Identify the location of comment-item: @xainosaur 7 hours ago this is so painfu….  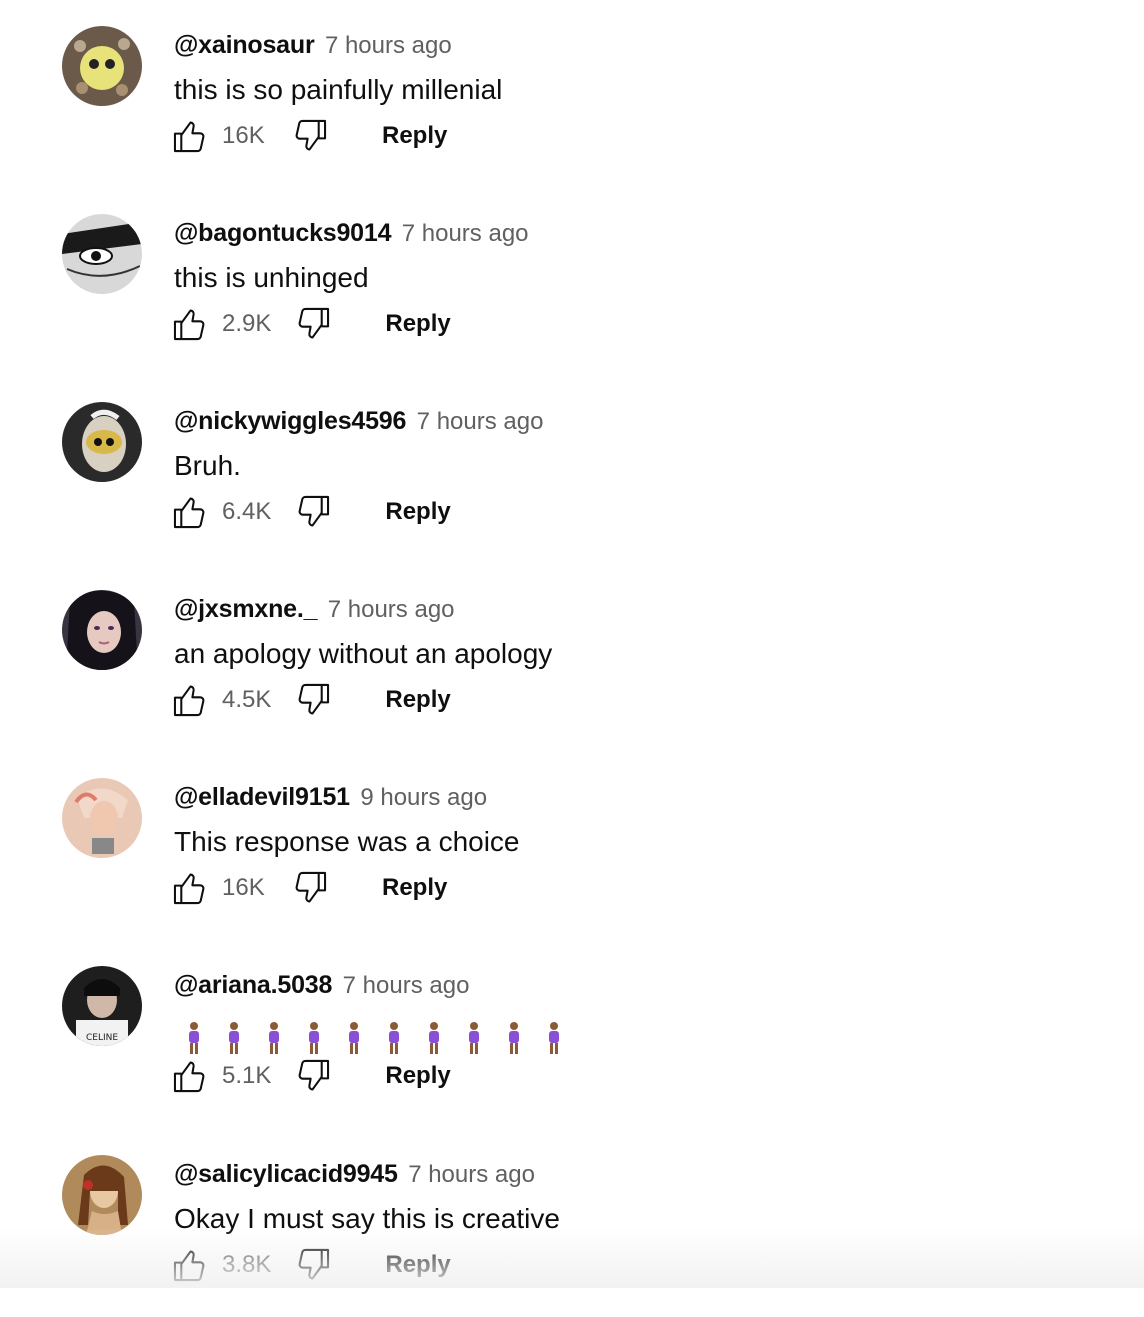
(572, 94).